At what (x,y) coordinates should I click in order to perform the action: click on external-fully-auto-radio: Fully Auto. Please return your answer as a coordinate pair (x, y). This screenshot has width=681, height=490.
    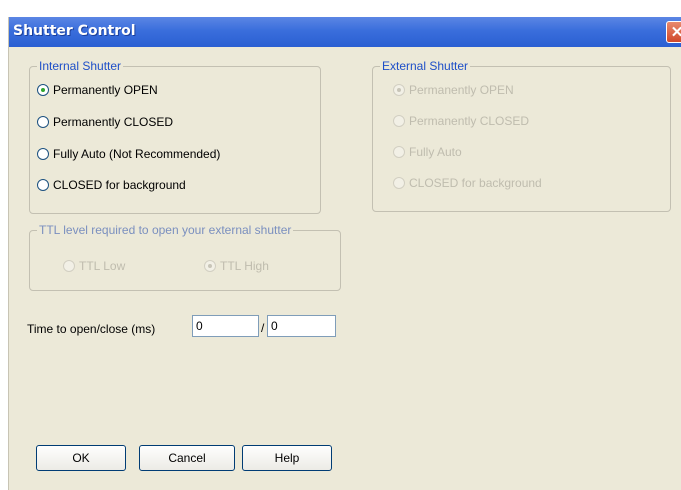
    Looking at the image, I should click on (427, 152).